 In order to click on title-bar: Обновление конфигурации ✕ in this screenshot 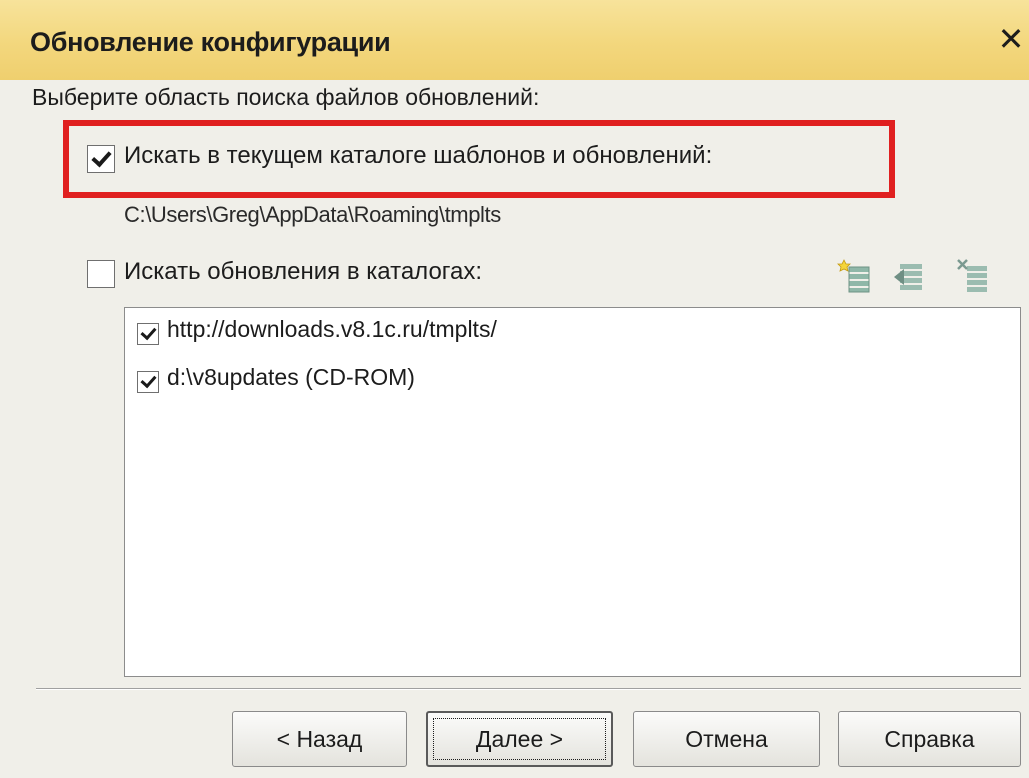, I will do `click(514, 40)`.